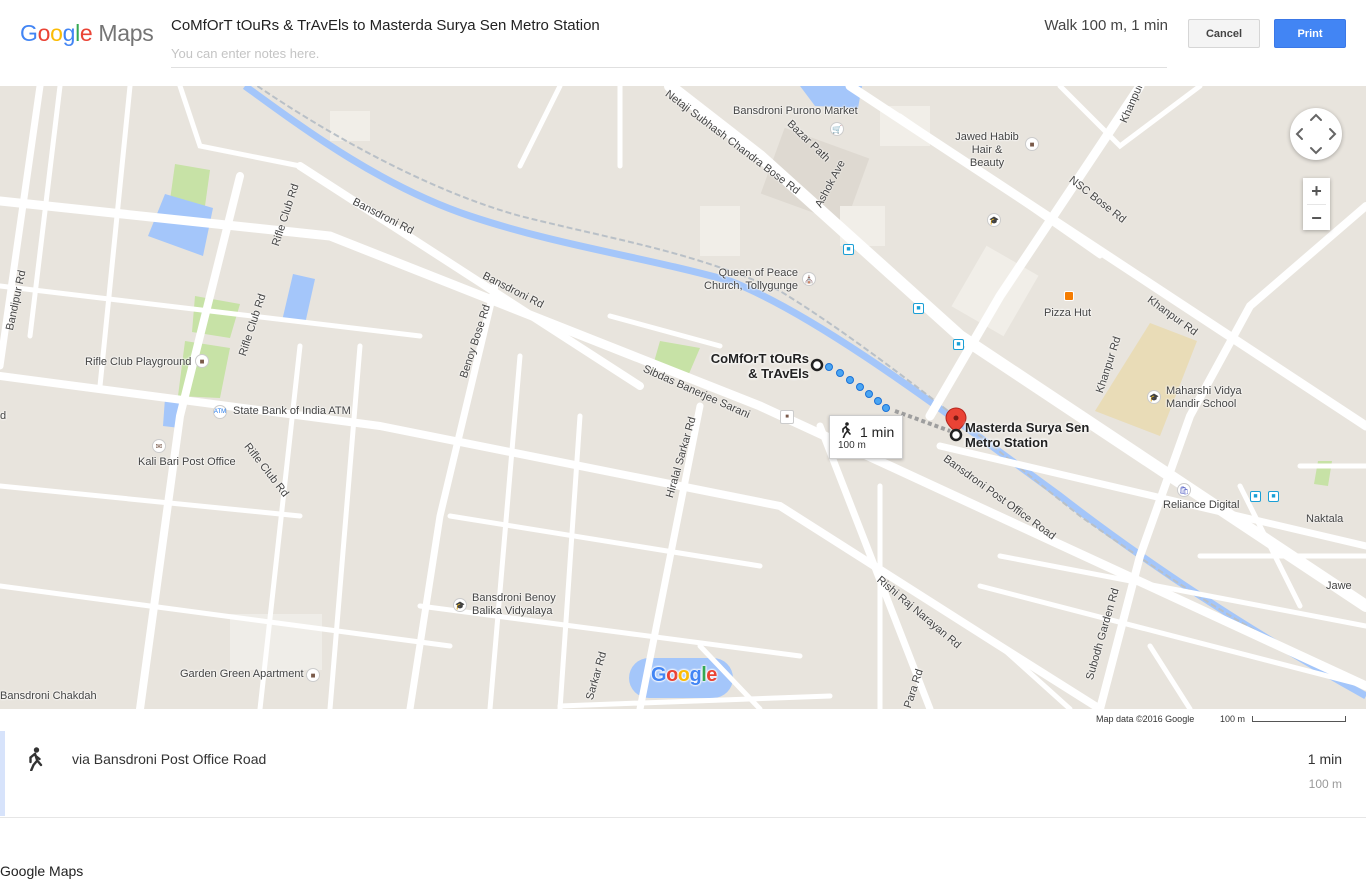  Describe the element at coordinates (1299, 719) in the screenshot. I see `scale-bar` at that location.